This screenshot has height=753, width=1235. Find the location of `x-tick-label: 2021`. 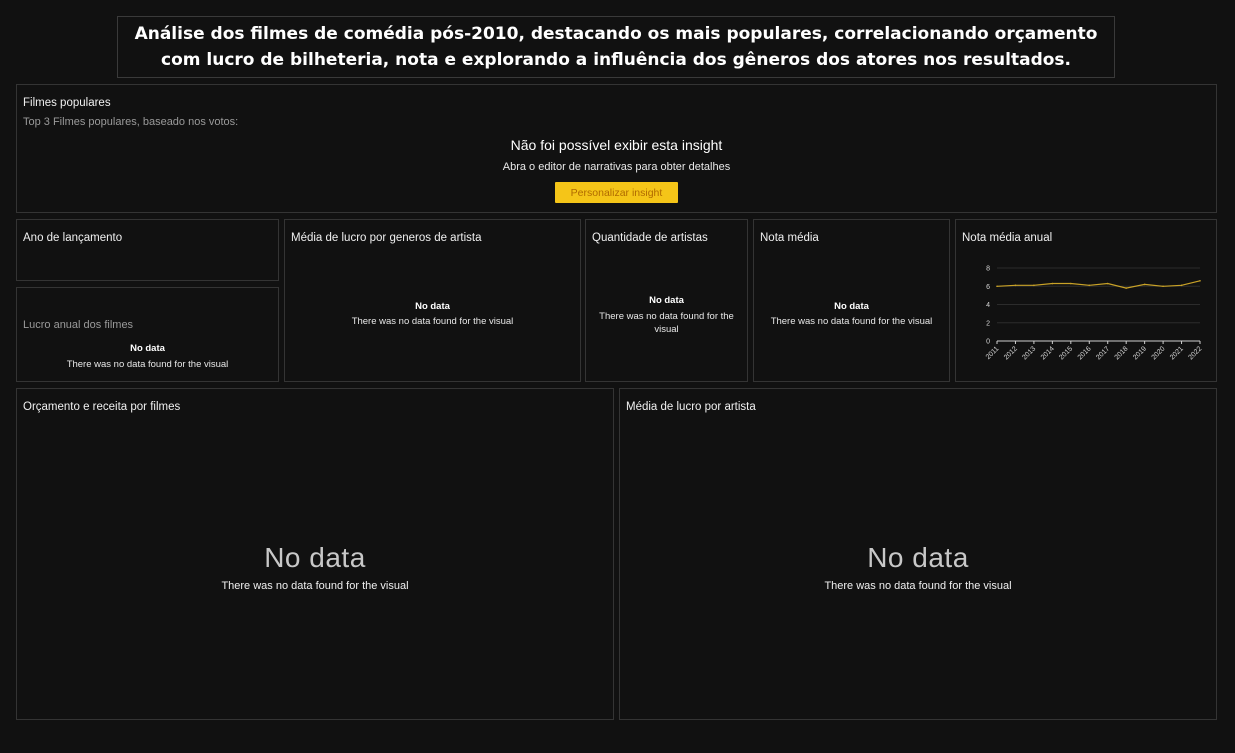

x-tick-label: 2021 is located at coordinates (1177, 353).